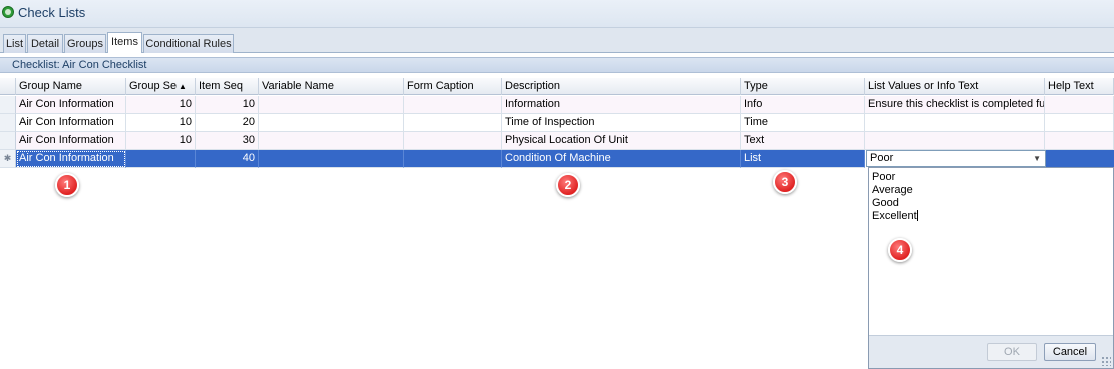 The image size is (1114, 369). I want to click on column-header-group-seq: Group Seq▲, so click(161, 86).